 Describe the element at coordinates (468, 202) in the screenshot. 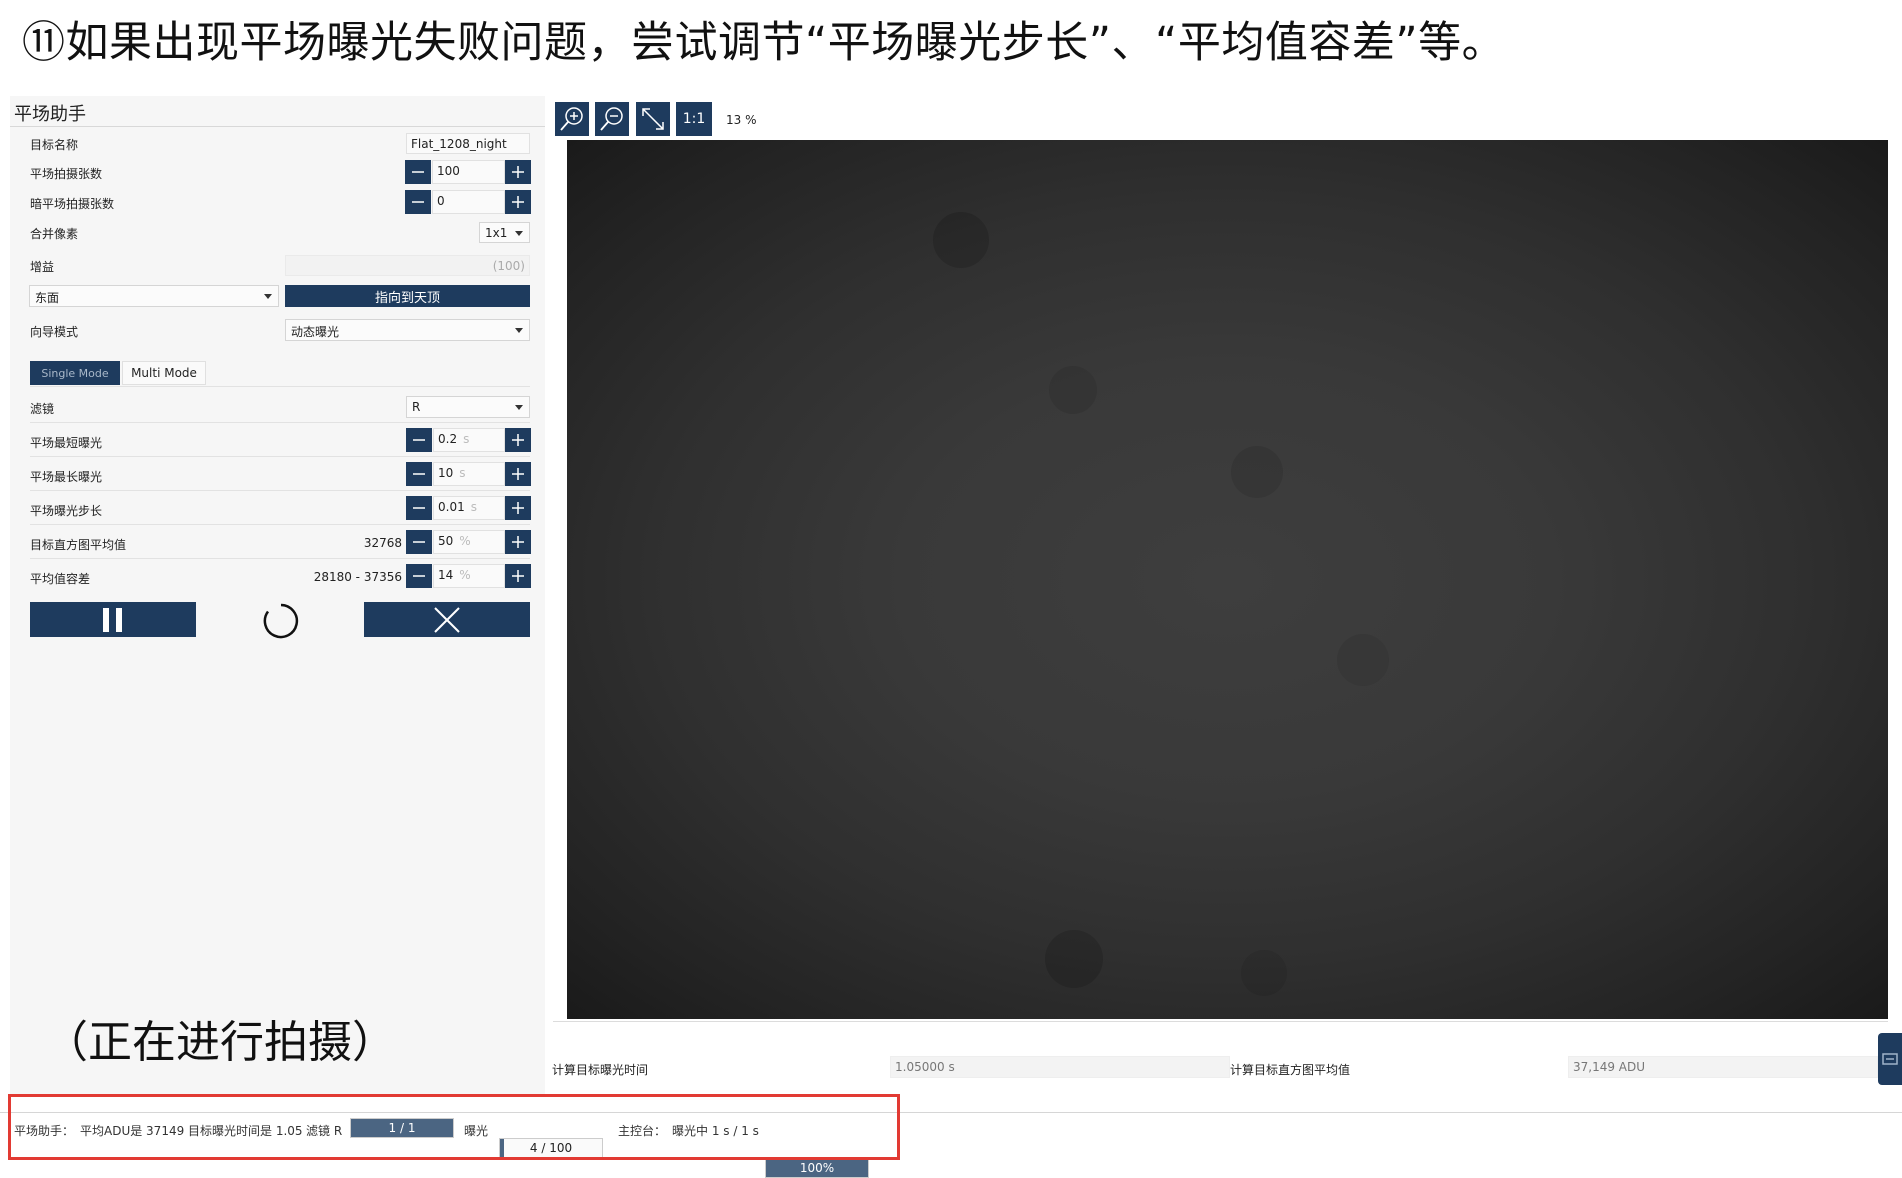

I see `dark-count-input: 0` at that location.